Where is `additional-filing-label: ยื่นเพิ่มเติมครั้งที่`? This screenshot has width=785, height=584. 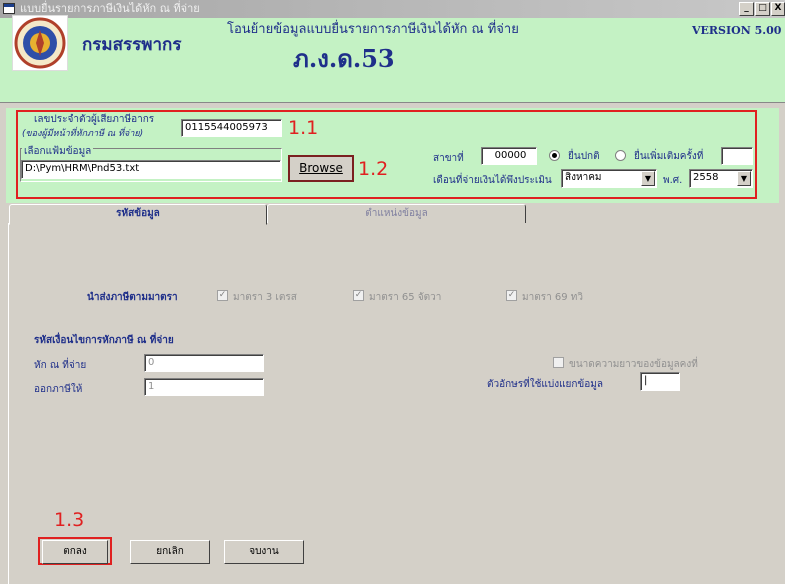 additional-filing-label: ยื่นเพิ่มเติมครั้งที่ is located at coordinates (669, 156).